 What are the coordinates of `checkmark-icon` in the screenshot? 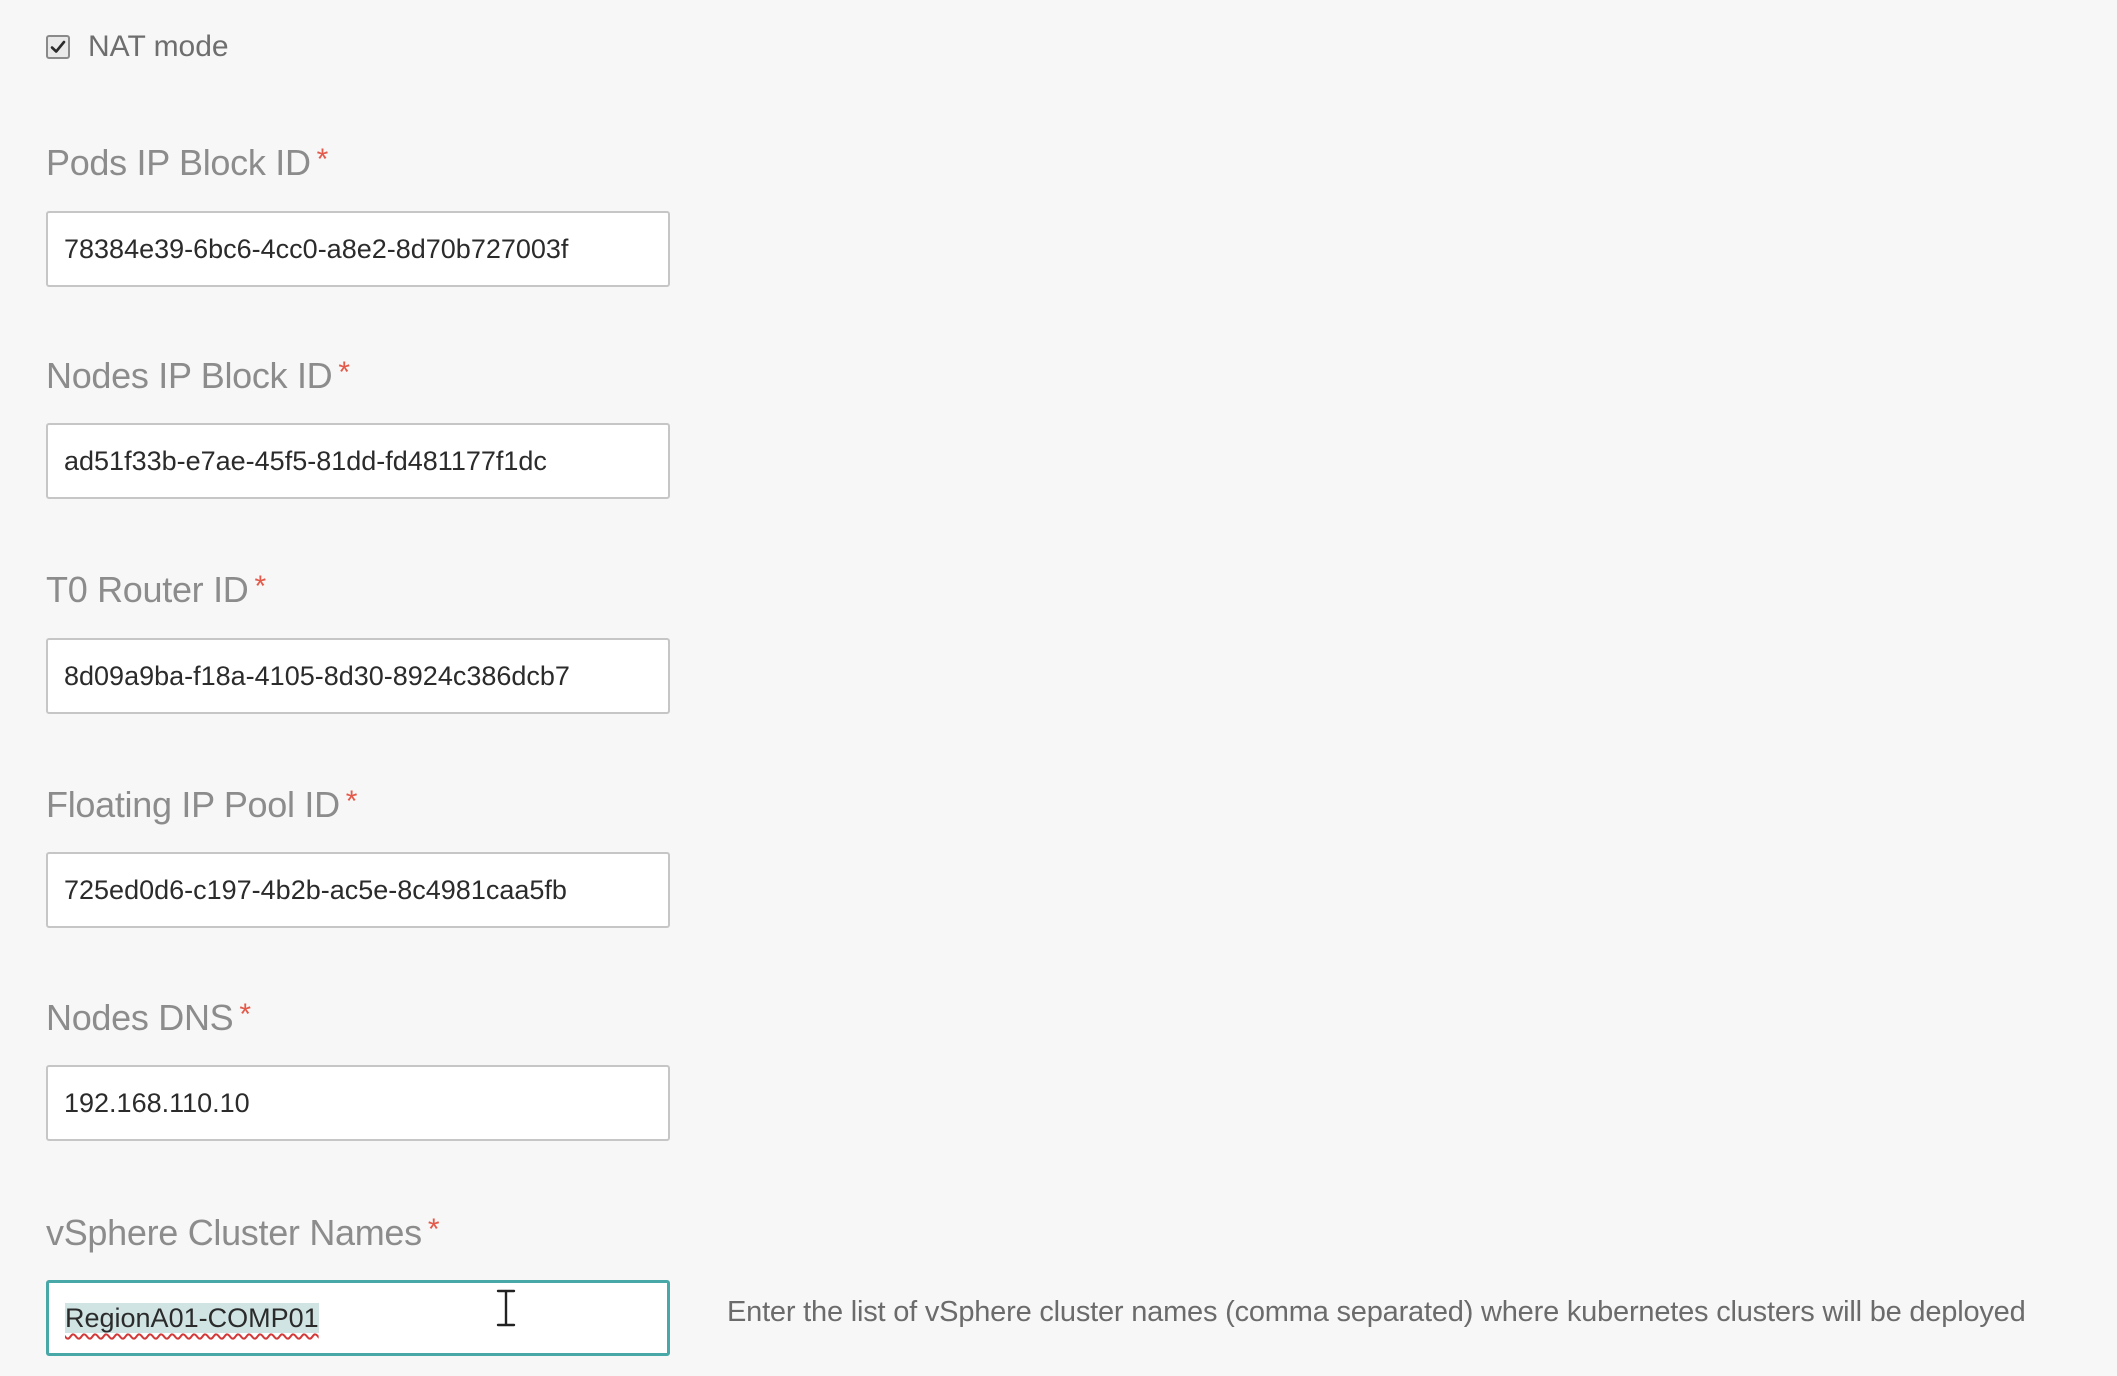 It's located at (58, 46).